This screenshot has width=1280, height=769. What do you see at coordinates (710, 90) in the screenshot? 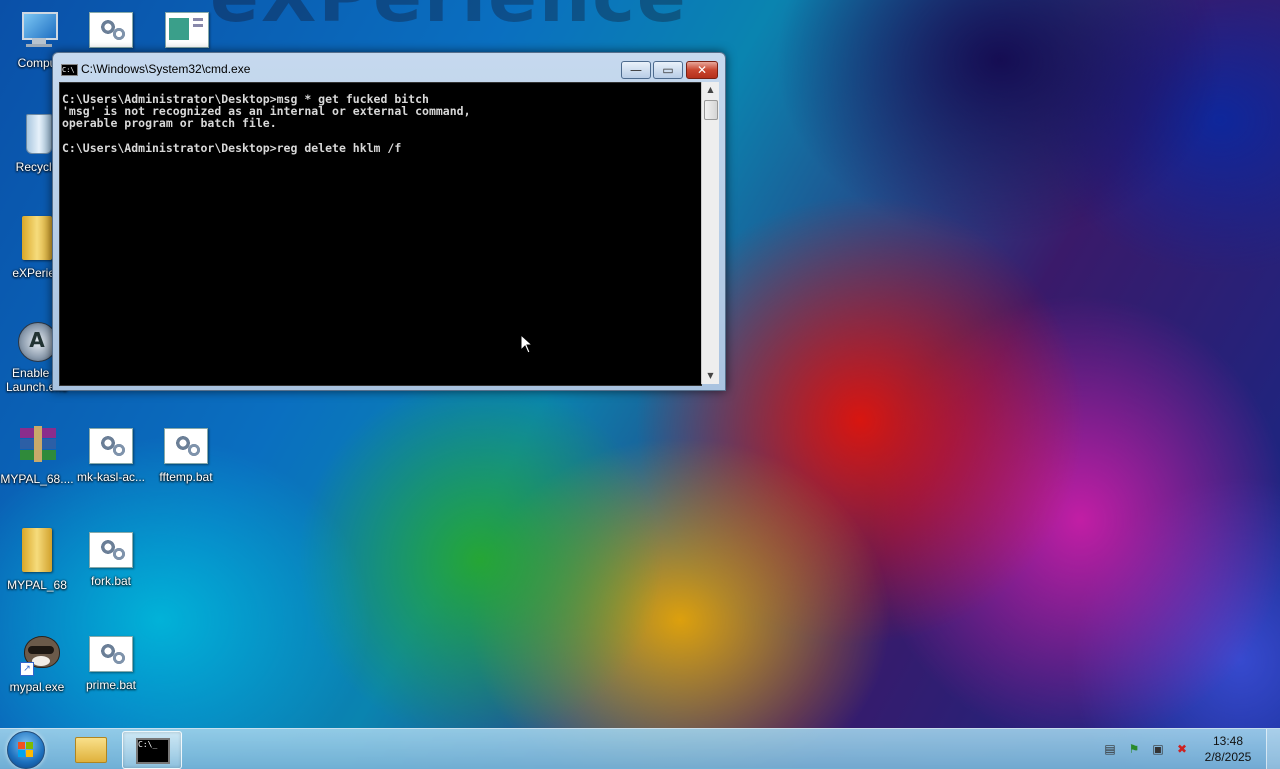
I see `scroll-up-icon: ▲` at bounding box center [710, 90].